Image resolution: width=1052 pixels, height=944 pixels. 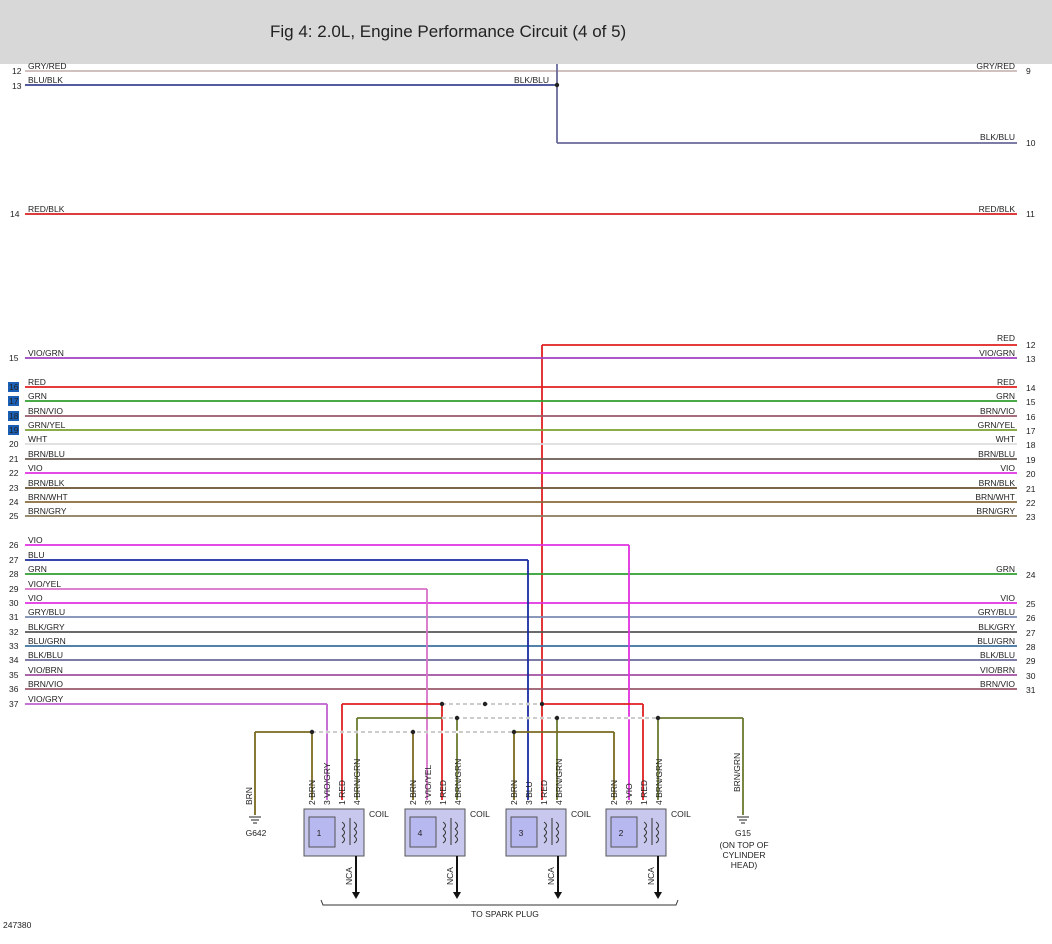 What do you see at coordinates (327, 783) in the screenshot?
I see `coil-pin-label: 3 VIO/GRY` at bounding box center [327, 783].